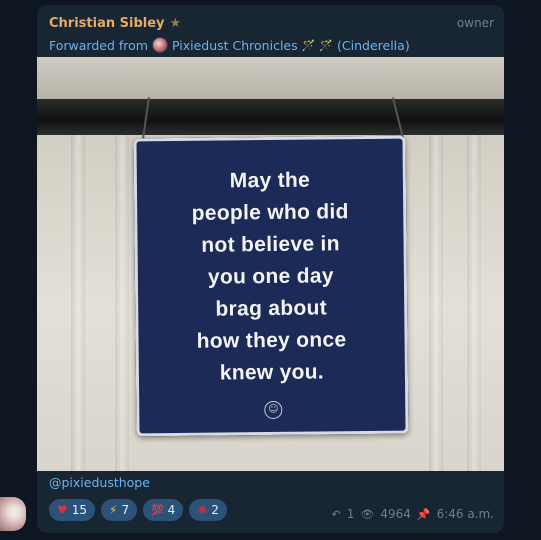 The width and height of the screenshot is (541, 540). Describe the element at coordinates (119, 510) in the screenshot. I see `reaction-lightning: ⚡ 7` at that location.